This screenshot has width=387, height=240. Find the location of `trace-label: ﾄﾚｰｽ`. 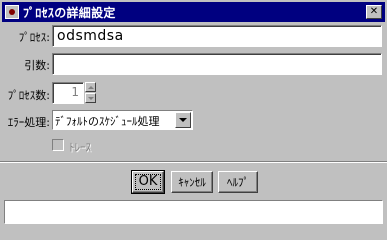

trace-label: ﾄﾚｰｽ is located at coordinates (80, 147).